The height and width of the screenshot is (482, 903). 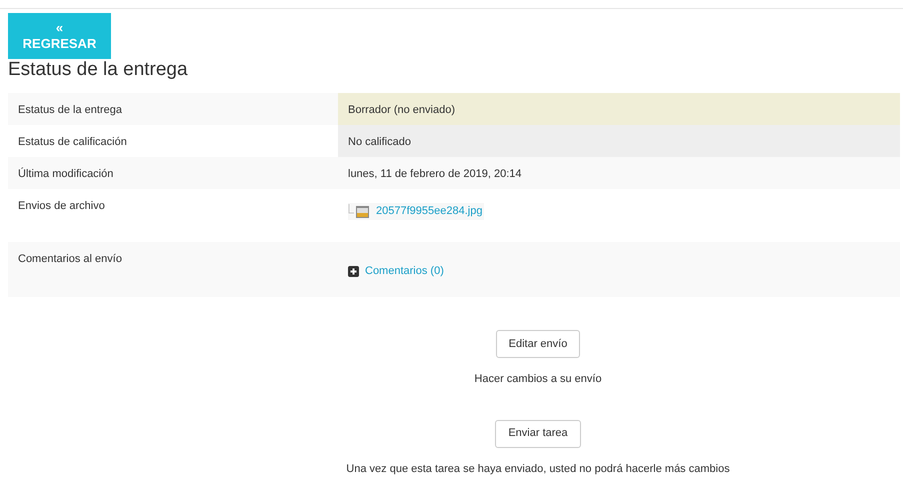 I want to click on action-button: Enviar tarea, so click(x=538, y=434).